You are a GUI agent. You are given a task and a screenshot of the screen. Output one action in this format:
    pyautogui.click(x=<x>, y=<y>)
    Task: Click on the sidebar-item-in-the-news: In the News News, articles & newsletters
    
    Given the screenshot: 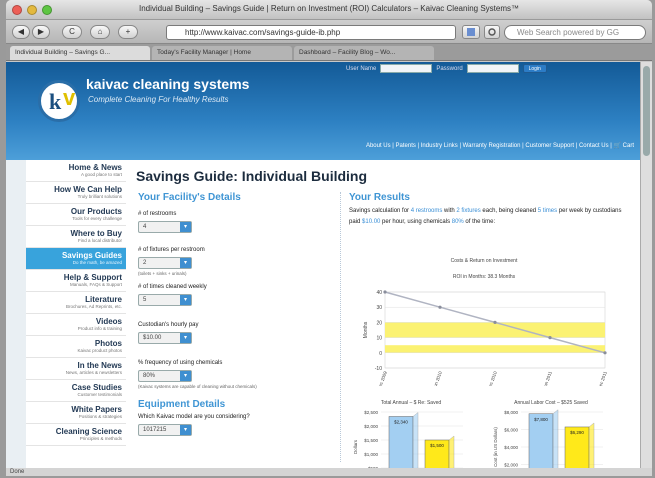 What is the action you would take?
    pyautogui.click(x=76, y=369)
    